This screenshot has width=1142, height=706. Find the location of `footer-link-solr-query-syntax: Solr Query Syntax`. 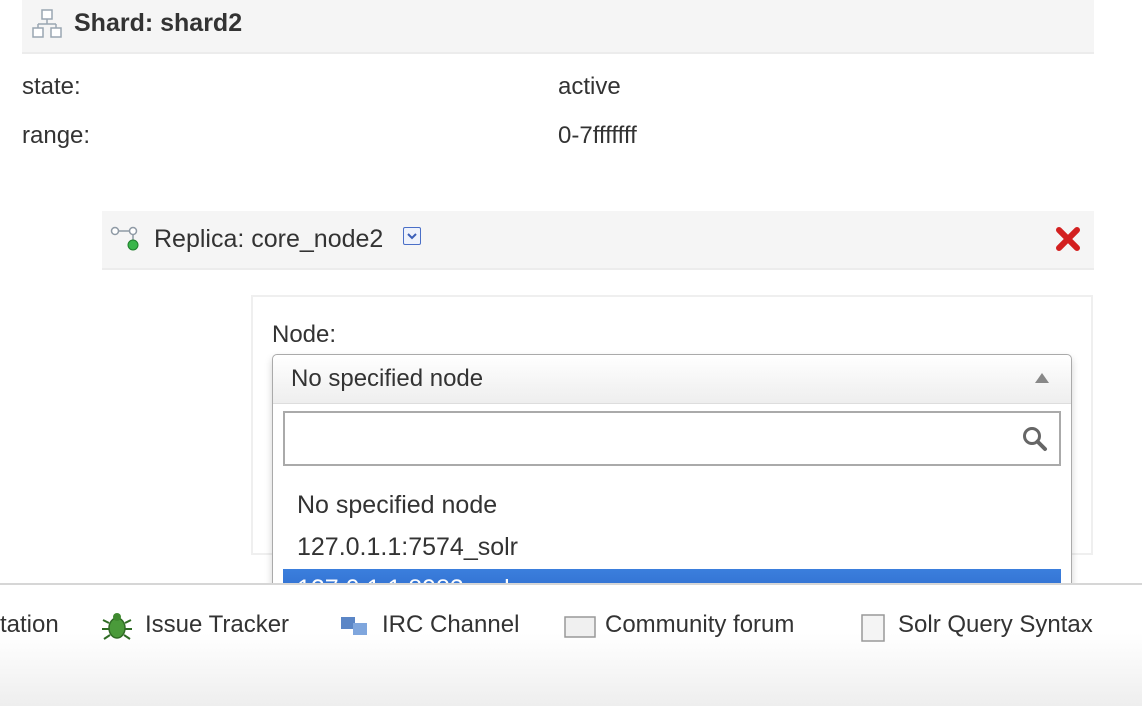

footer-link-solr-query-syntax: Solr Query Syntax is located at coordinates (995, 625).